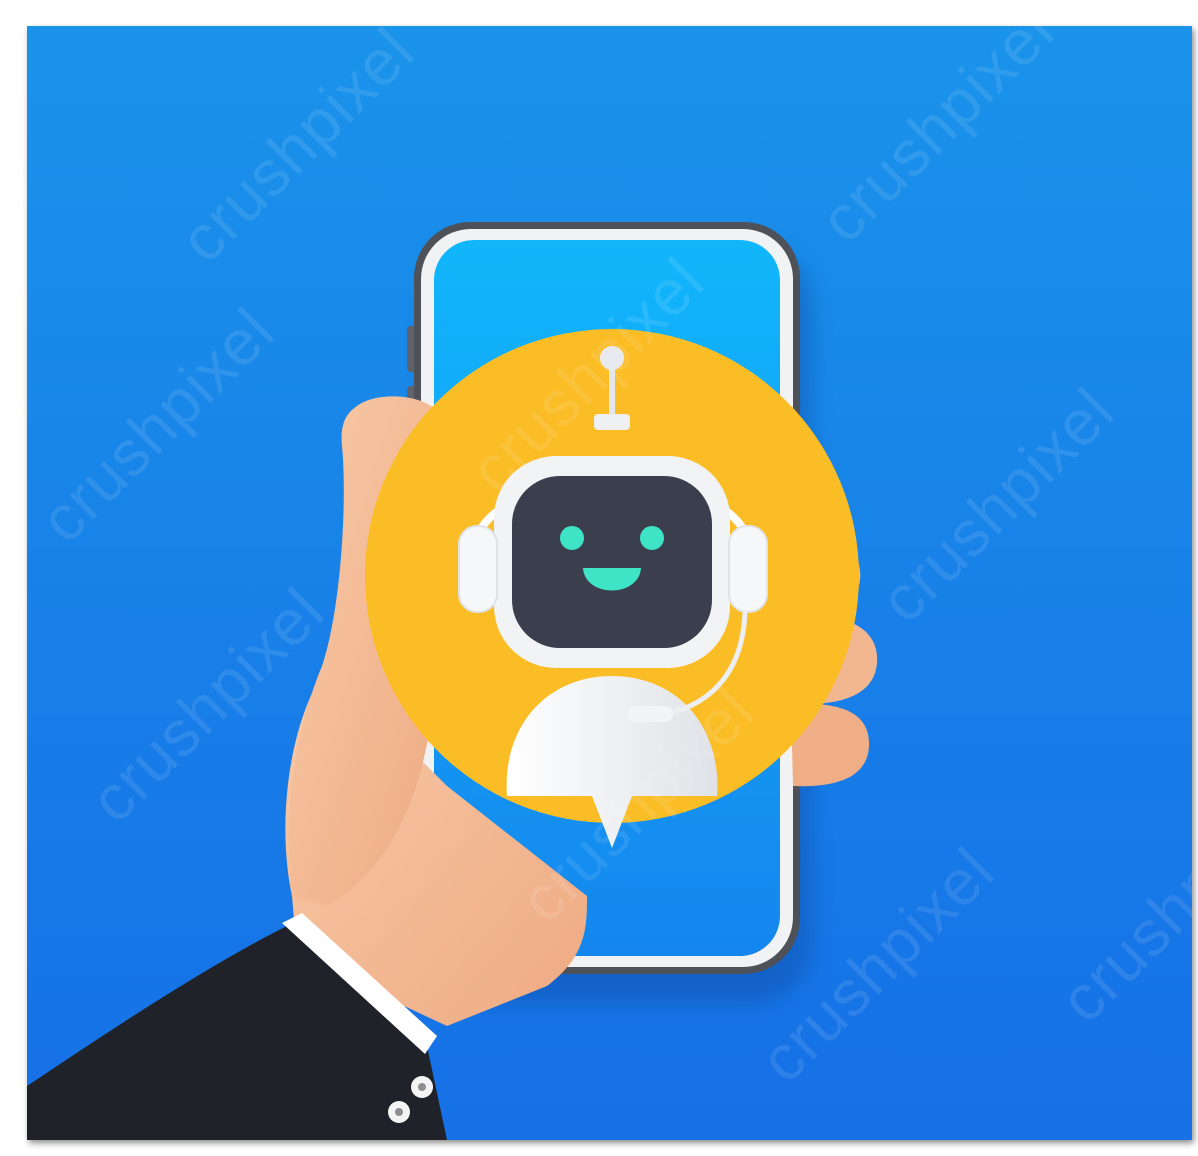 Image resolution: width=1198 pixels, height=1156 pixels. I want to click on headphone-left-cup-icon, so click(478, 569).